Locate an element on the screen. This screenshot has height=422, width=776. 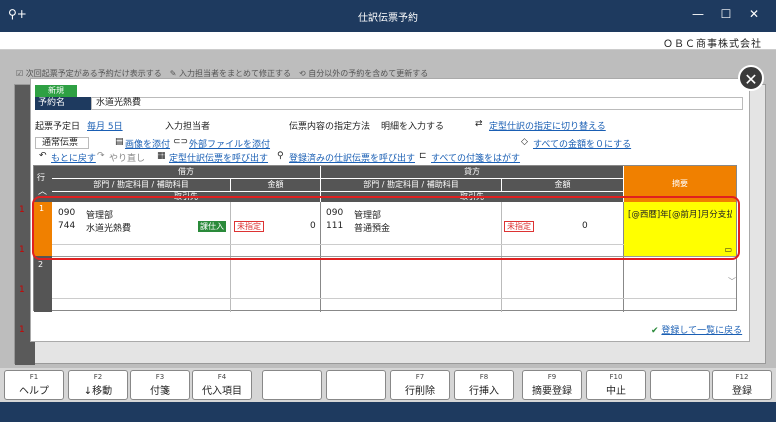
fkey-label: 付箋 is located at coordinates (160, 391).